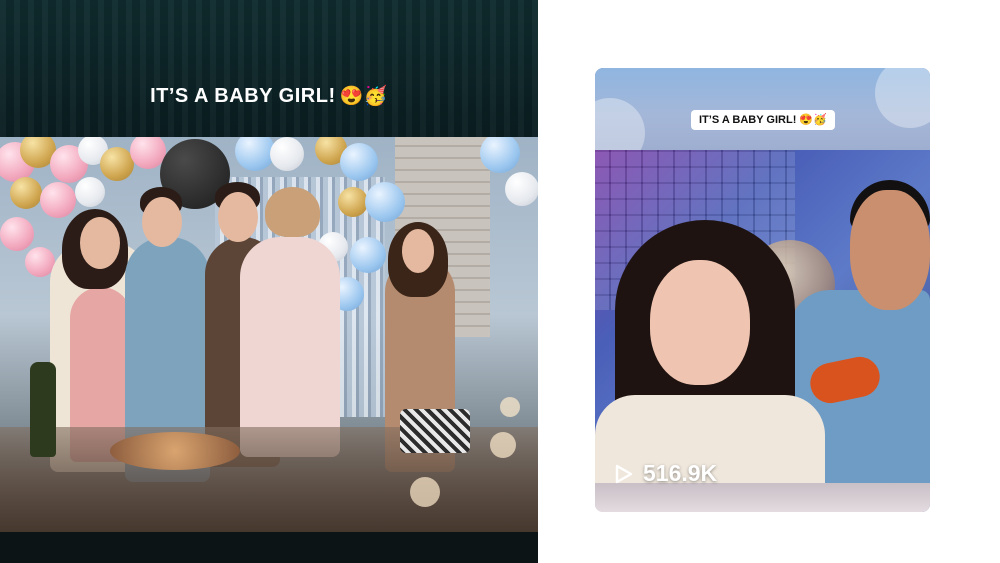 The image size is (1000, 563). Describe the element at coordinates (269, 547) in the screenshot. I see `video-bottom-band` at that location.